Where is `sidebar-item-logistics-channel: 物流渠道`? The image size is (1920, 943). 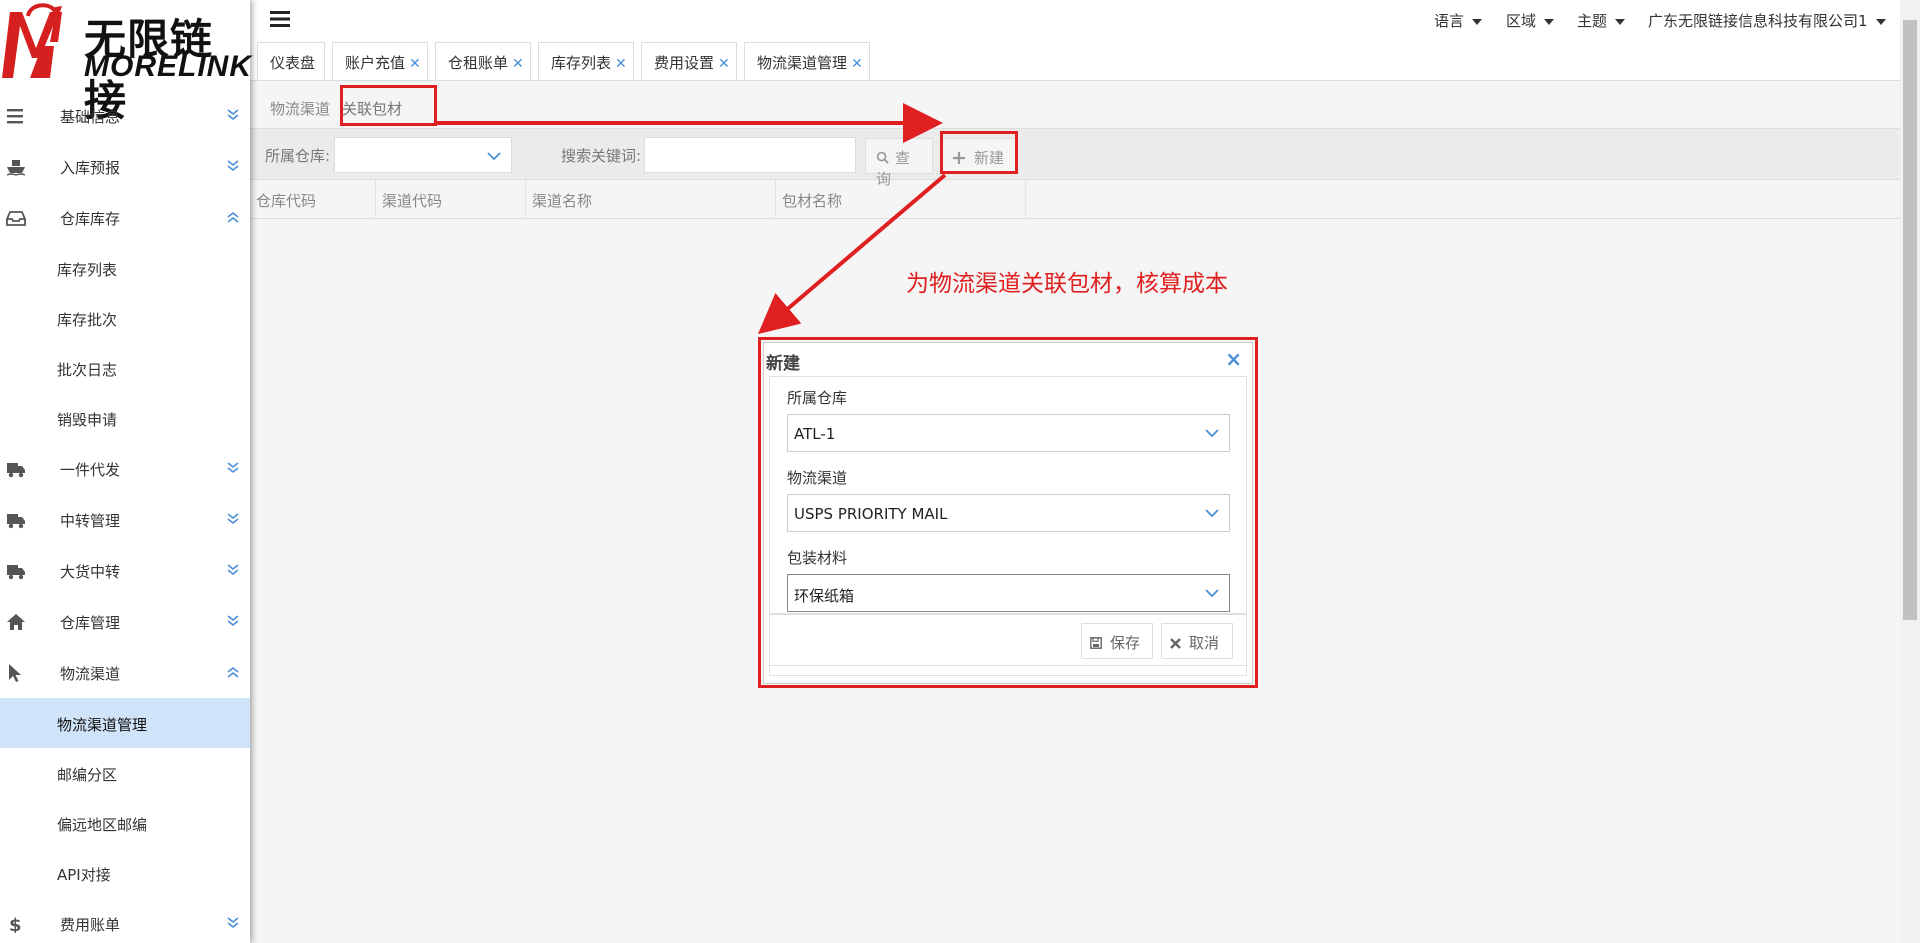
sidebar-item-logistics-channel: 物流渠道 is located at coordinates (125, 672).